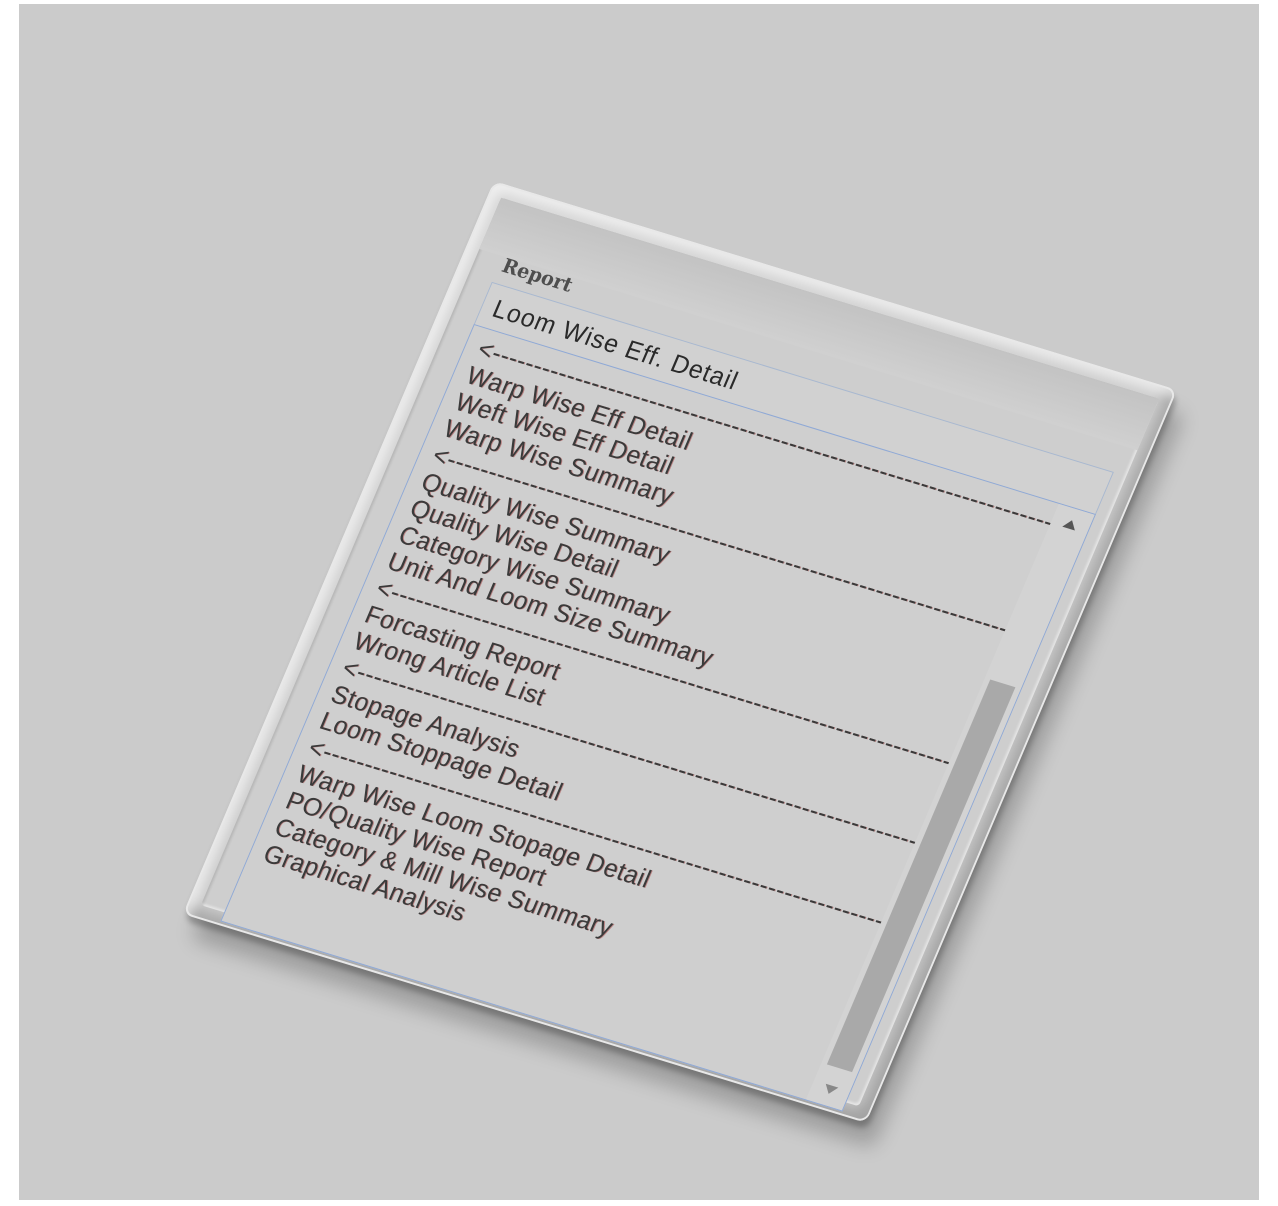  Describe the element at coordinates (830, 1089) in the screenshot. I see `scroll-down-icon` at that location.